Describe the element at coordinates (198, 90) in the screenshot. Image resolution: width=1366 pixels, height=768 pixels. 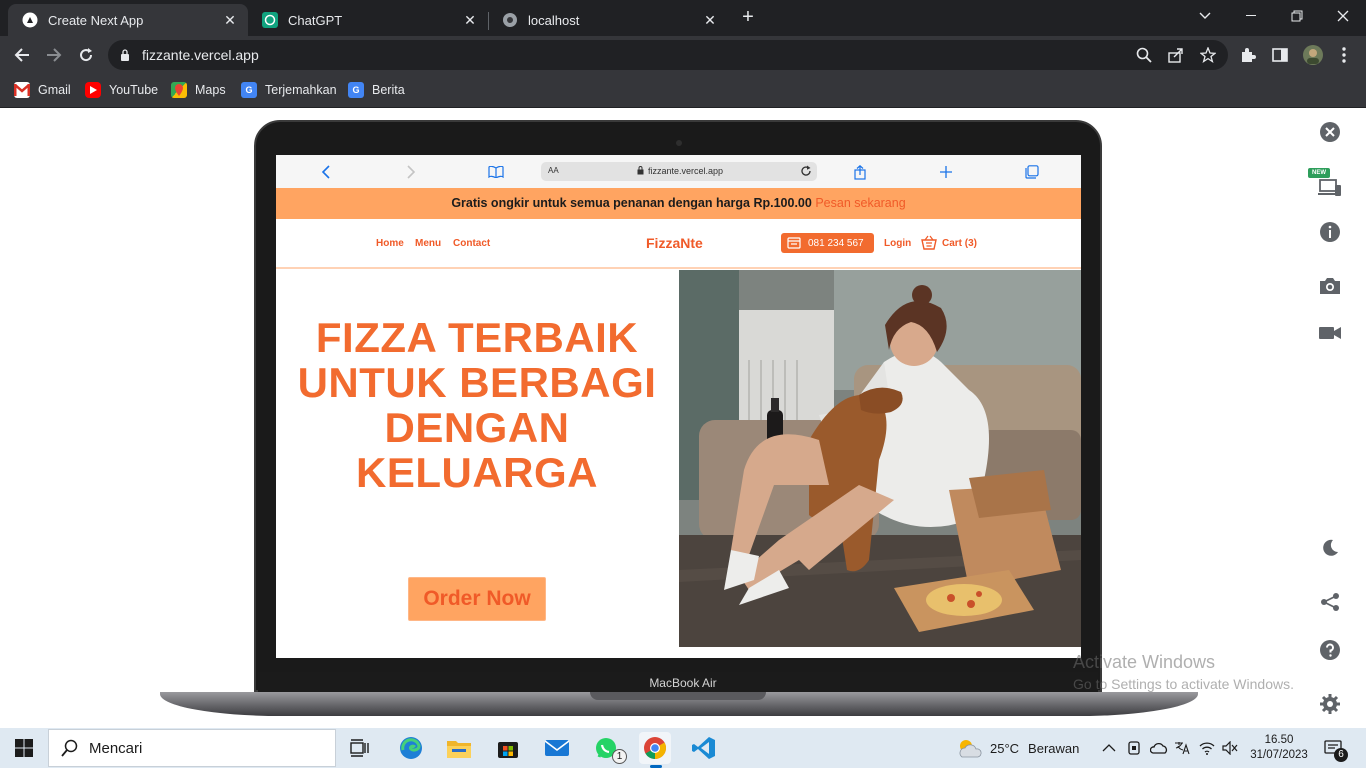
I see `bookmark-maps: Maps` at that location.